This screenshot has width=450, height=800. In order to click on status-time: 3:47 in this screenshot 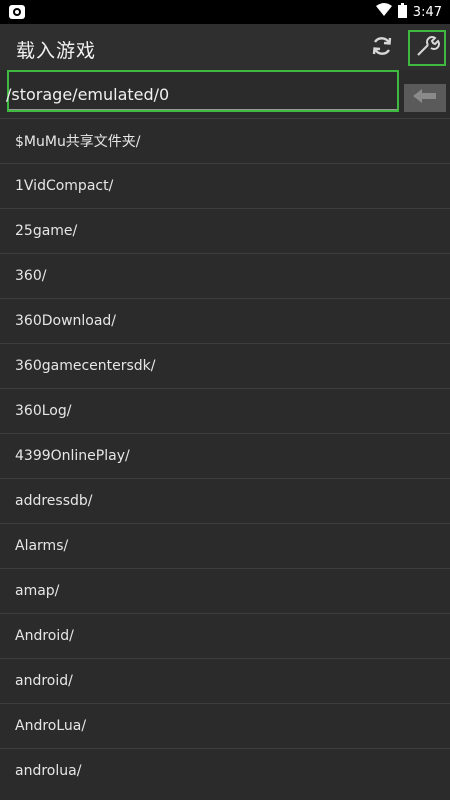, I will do `click(427, 12)`.